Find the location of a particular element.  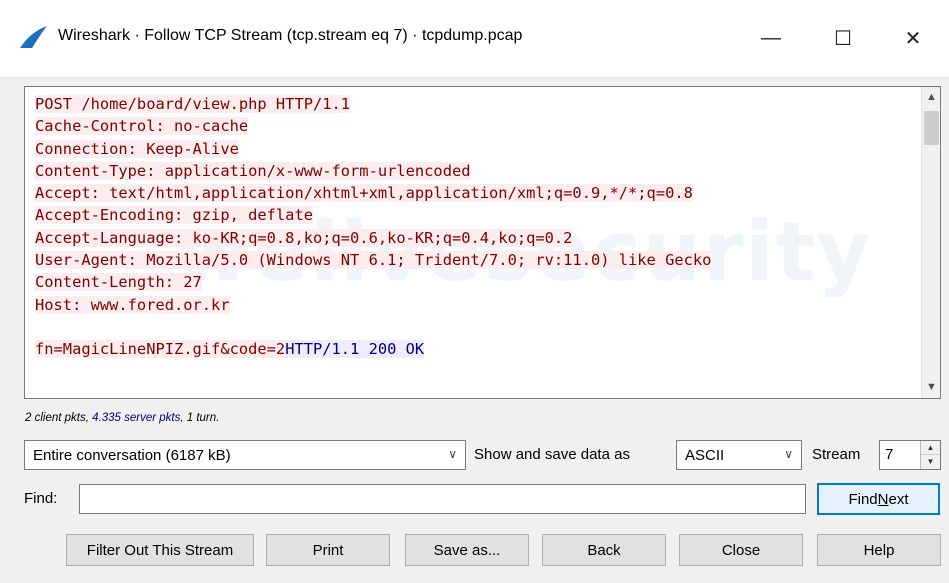

stream-line: Host: www.fored.or.kr is located at coordinates (373, 305).